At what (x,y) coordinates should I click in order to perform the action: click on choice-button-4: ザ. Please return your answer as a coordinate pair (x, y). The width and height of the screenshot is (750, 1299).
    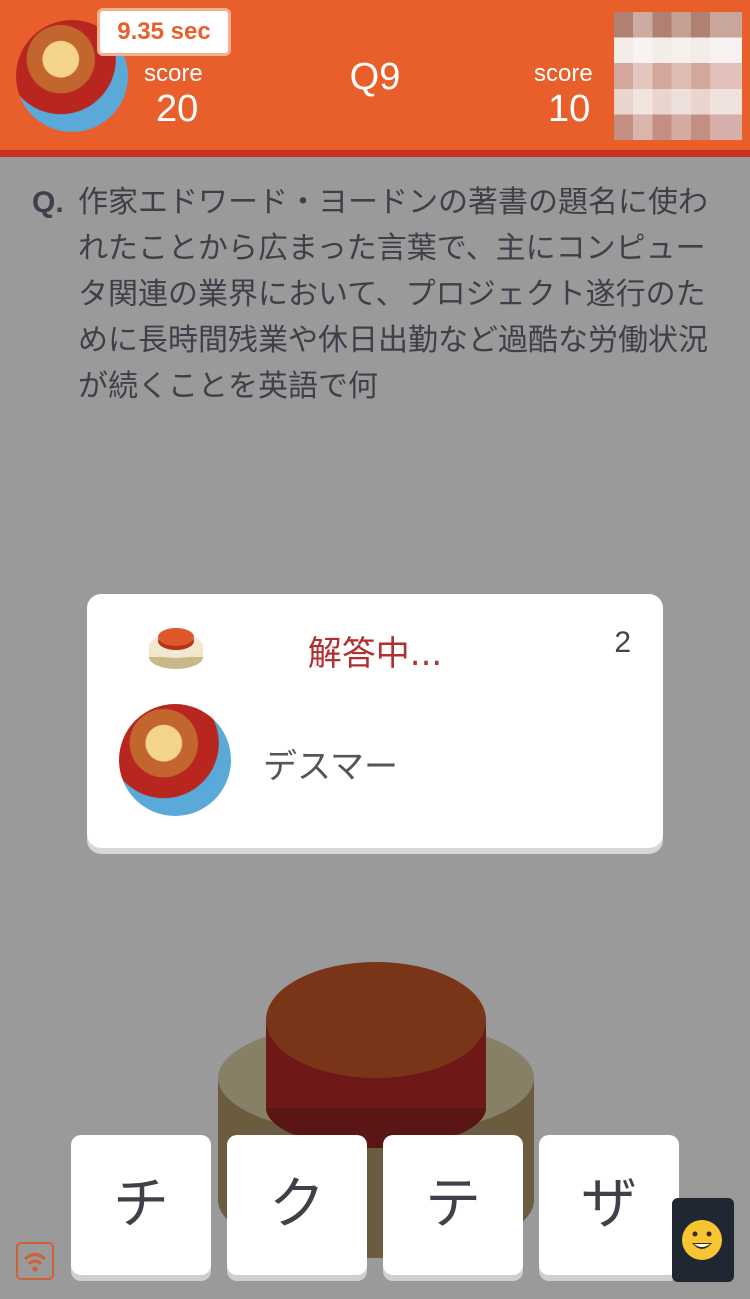
    Looking at the image, I should click on (609, 1205).